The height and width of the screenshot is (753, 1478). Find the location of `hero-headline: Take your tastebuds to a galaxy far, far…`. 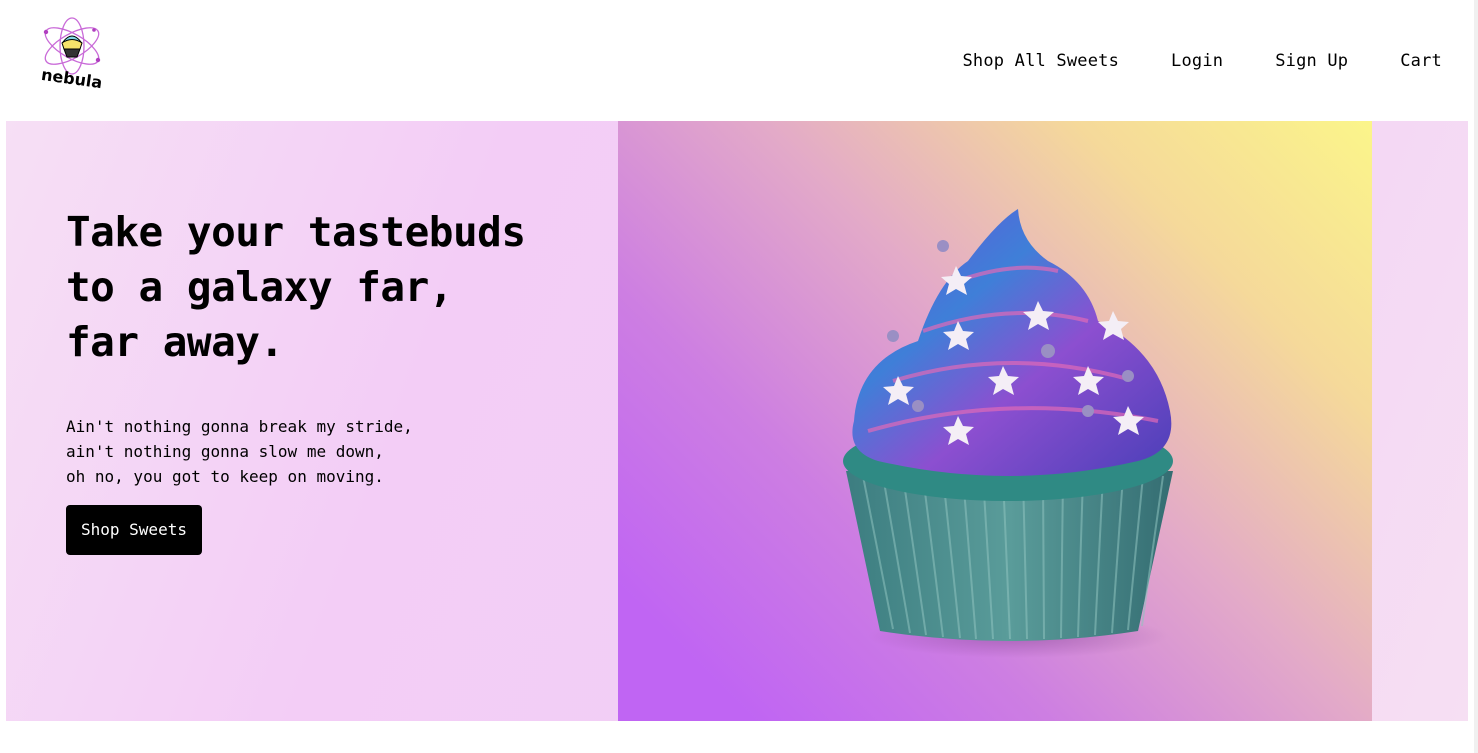

hero-headline: Take your tastebuds to a galaxy far, far… is located at coordinates (336, 287).